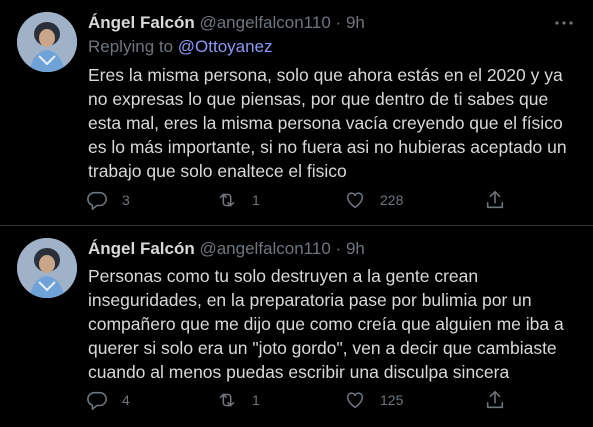 This screenshot has height=427, width=593. I want to click on replying-to: Replying to @Ottoyanez, so click(180, 47).